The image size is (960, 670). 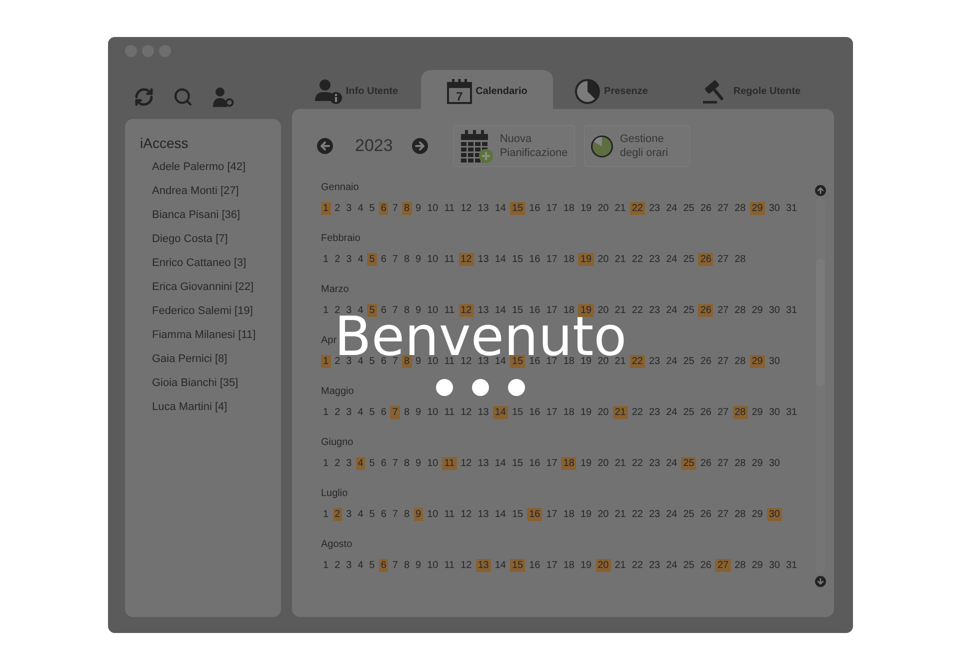 I want to click on user-list-item: Enrico Cattaneo [3], so click(x=199, y=263).